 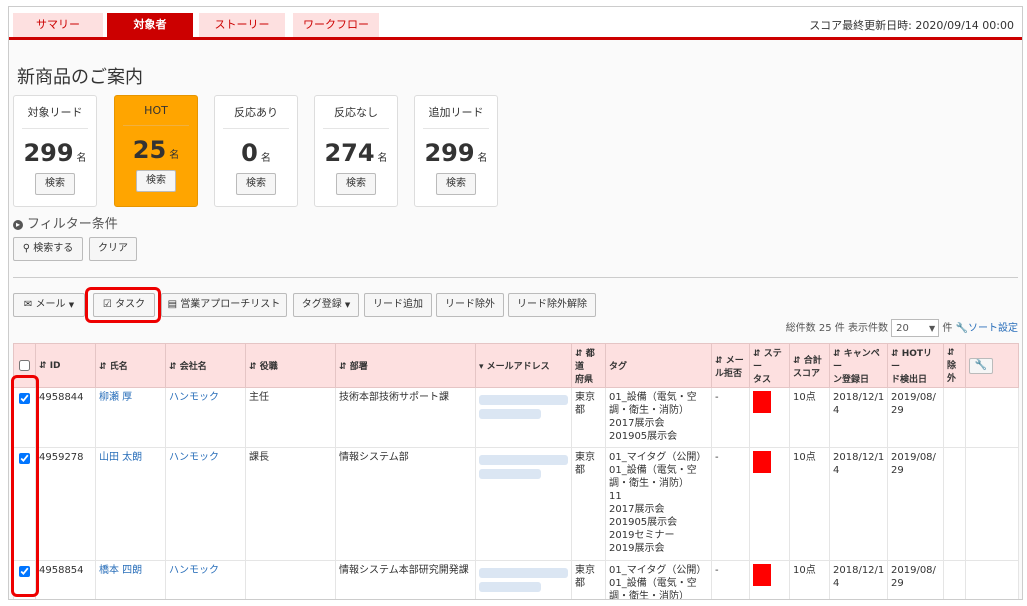 What do you see at coordinates (987, 328) in the screenshot?
I see `sort-settings-link: 🔧ソート設定` at bounding box center [987, 328].